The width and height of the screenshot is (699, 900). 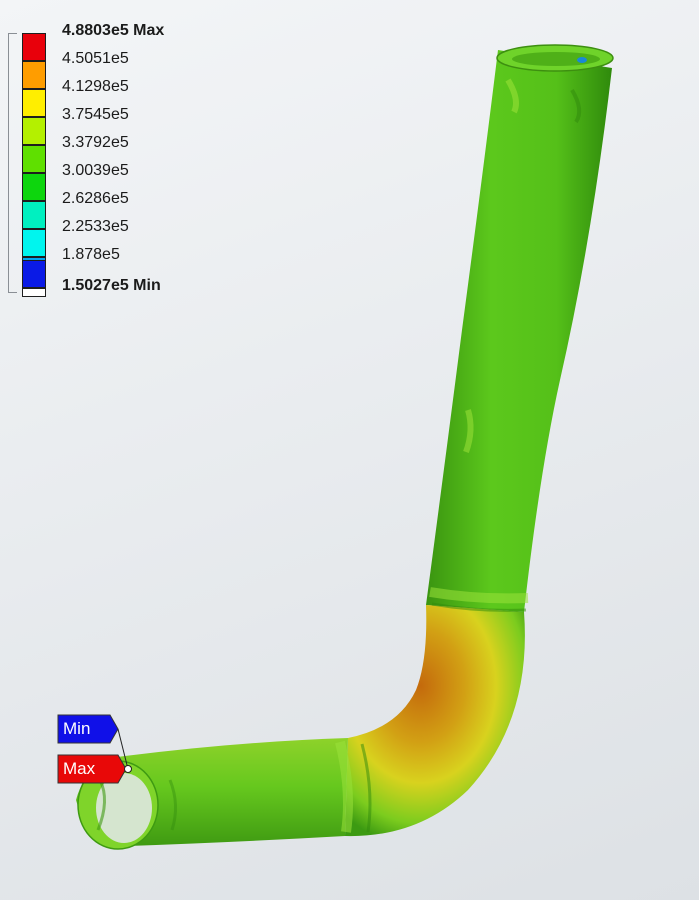 What do you see at coordinates (91, 254) in the screenshot?
I see `legend-label: 1.878e5` at bounding box center [91, 254].